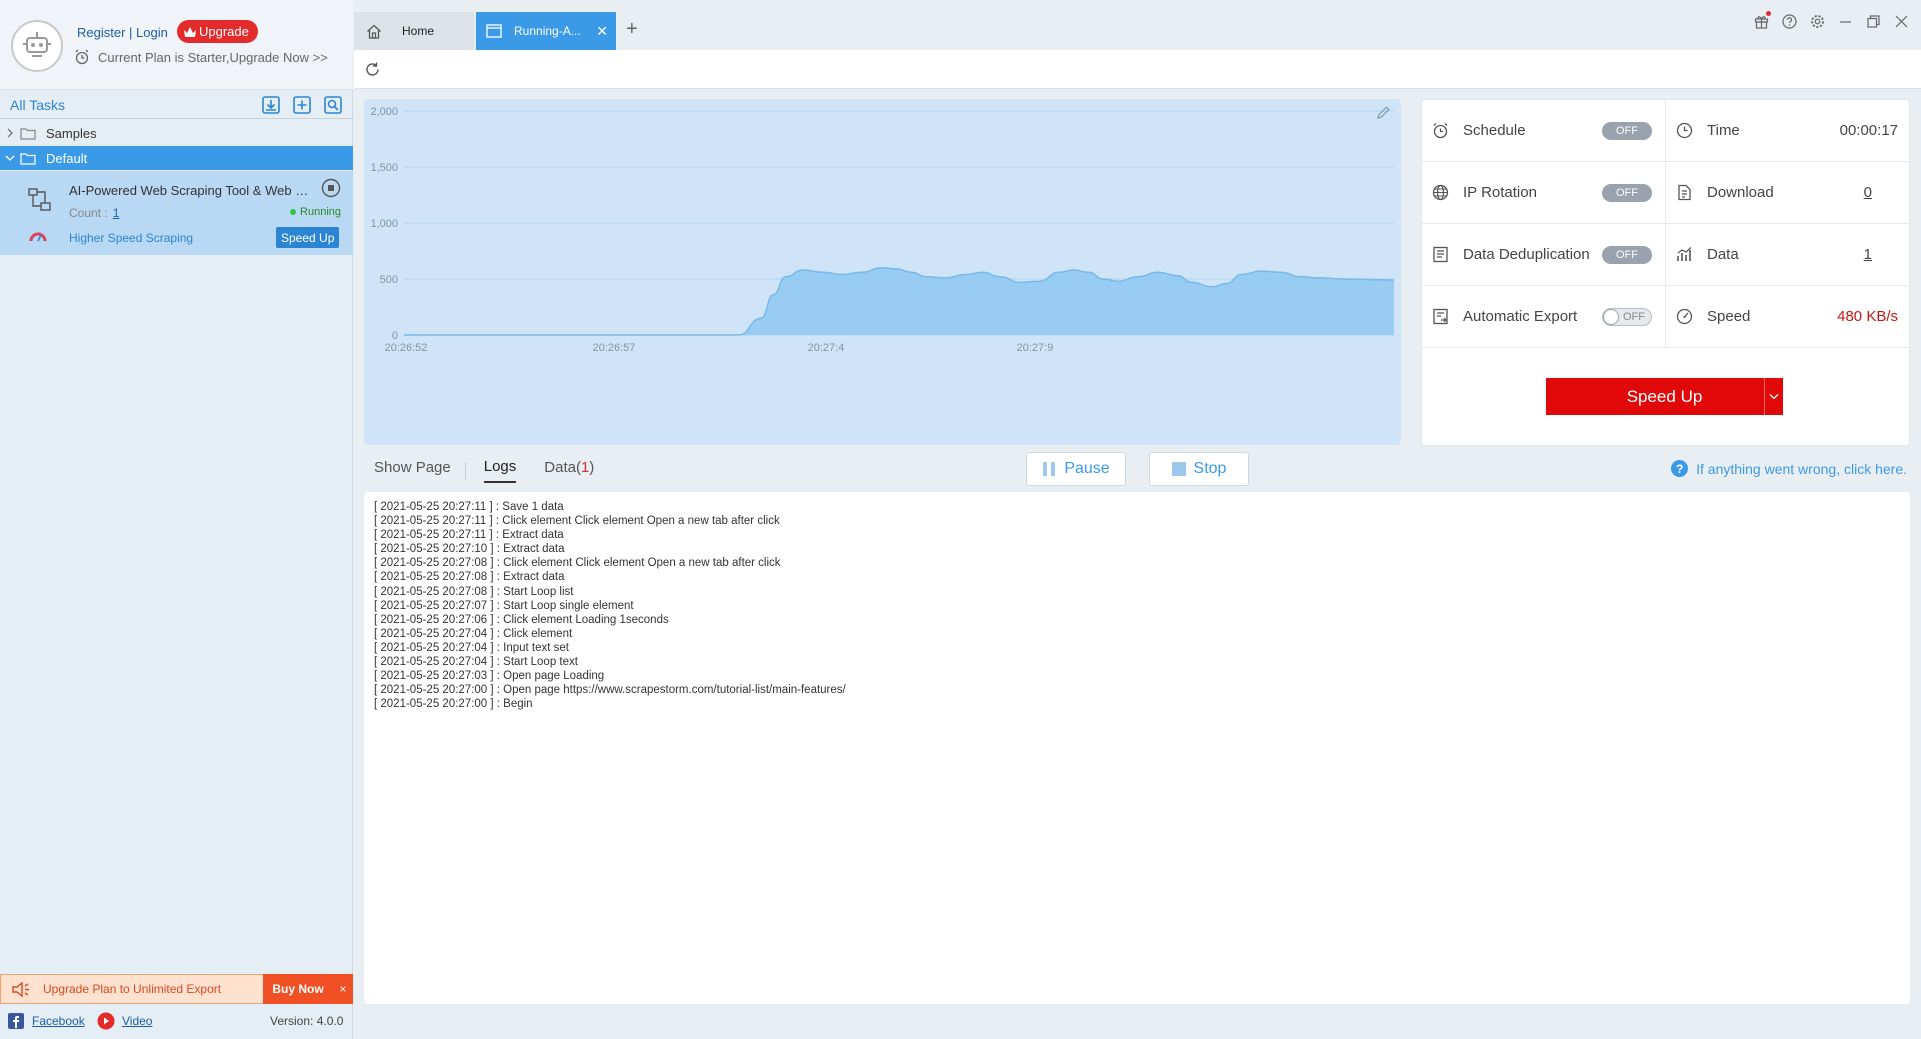 This screenshot has width=1921, height=1039. What do you see at coordinates (1789, 21) in the screenshot?
I see `help-icon` at bounding box center [1789, 21].